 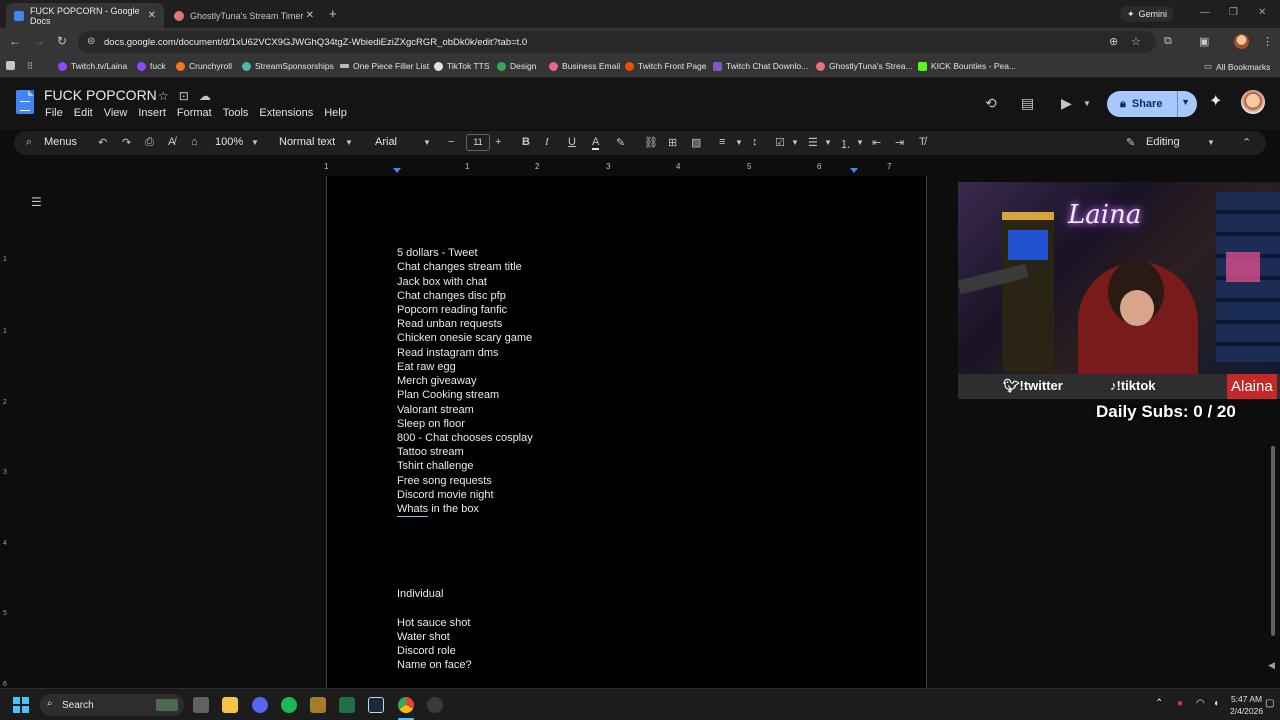 What do you see at coordinates (260, 705) in the screenshot?
I see `discord-icon` at bounding box center [260, 705].